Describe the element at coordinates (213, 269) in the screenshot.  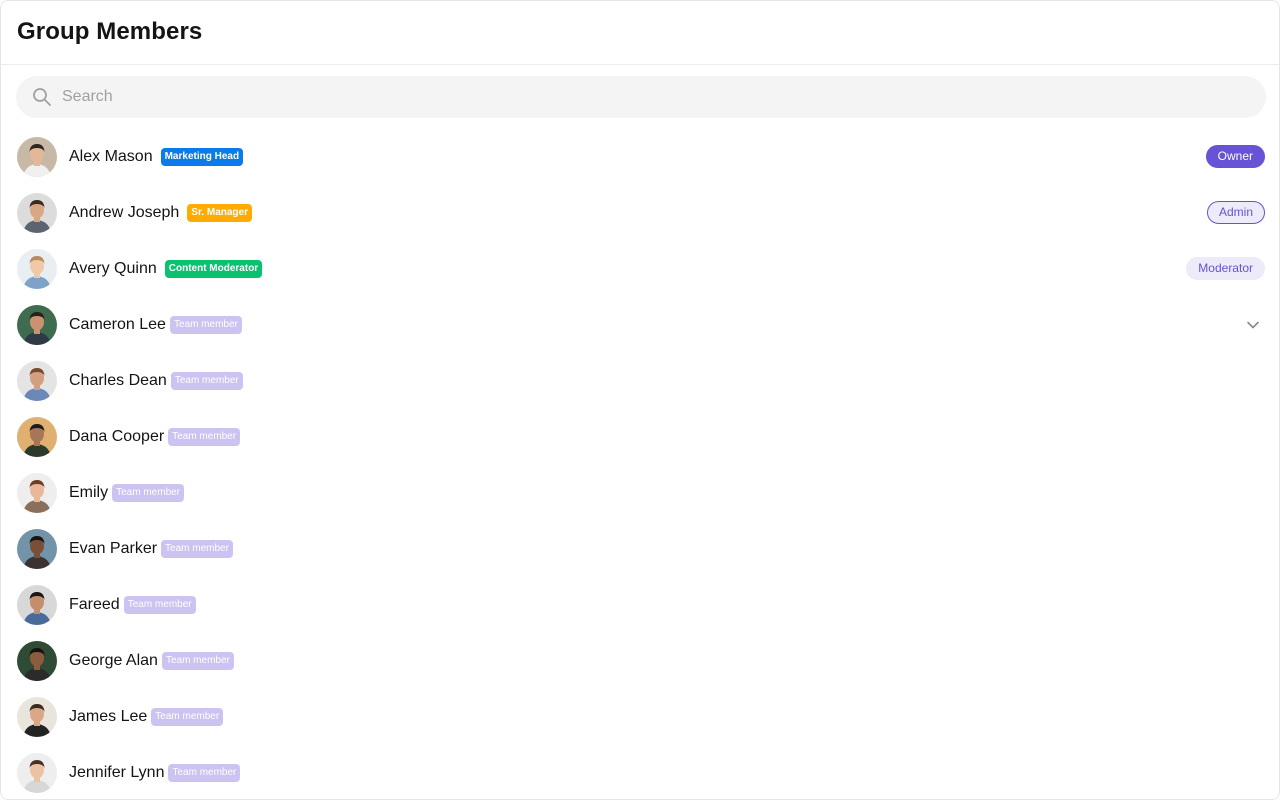
I see `member-tag: Content Moderator` at that location.